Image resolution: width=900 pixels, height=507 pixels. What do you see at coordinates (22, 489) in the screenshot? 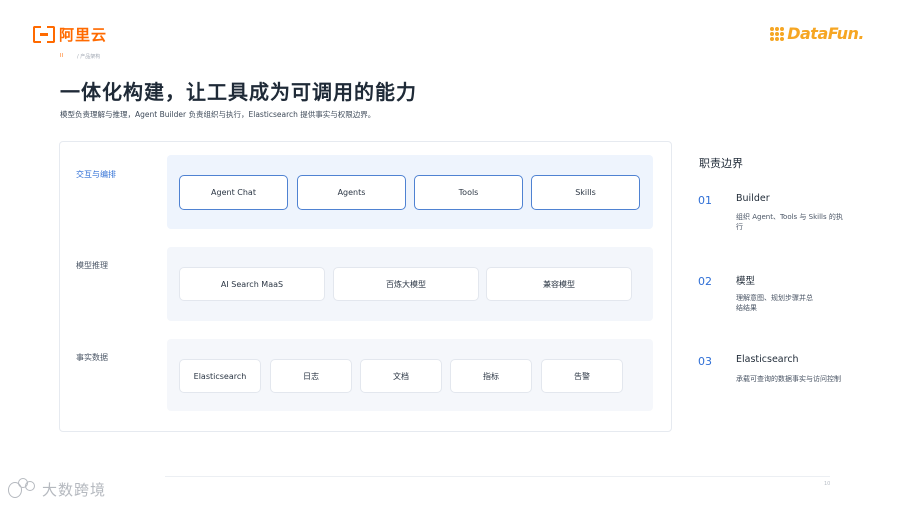
I see `watermark-logo-icon` at bounding box center [22, 489].